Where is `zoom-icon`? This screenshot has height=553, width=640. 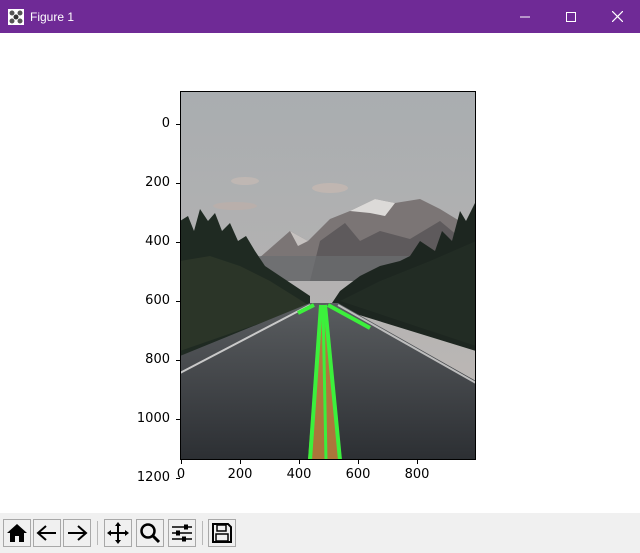
zoom-icon is located at coordinates (150, 533).